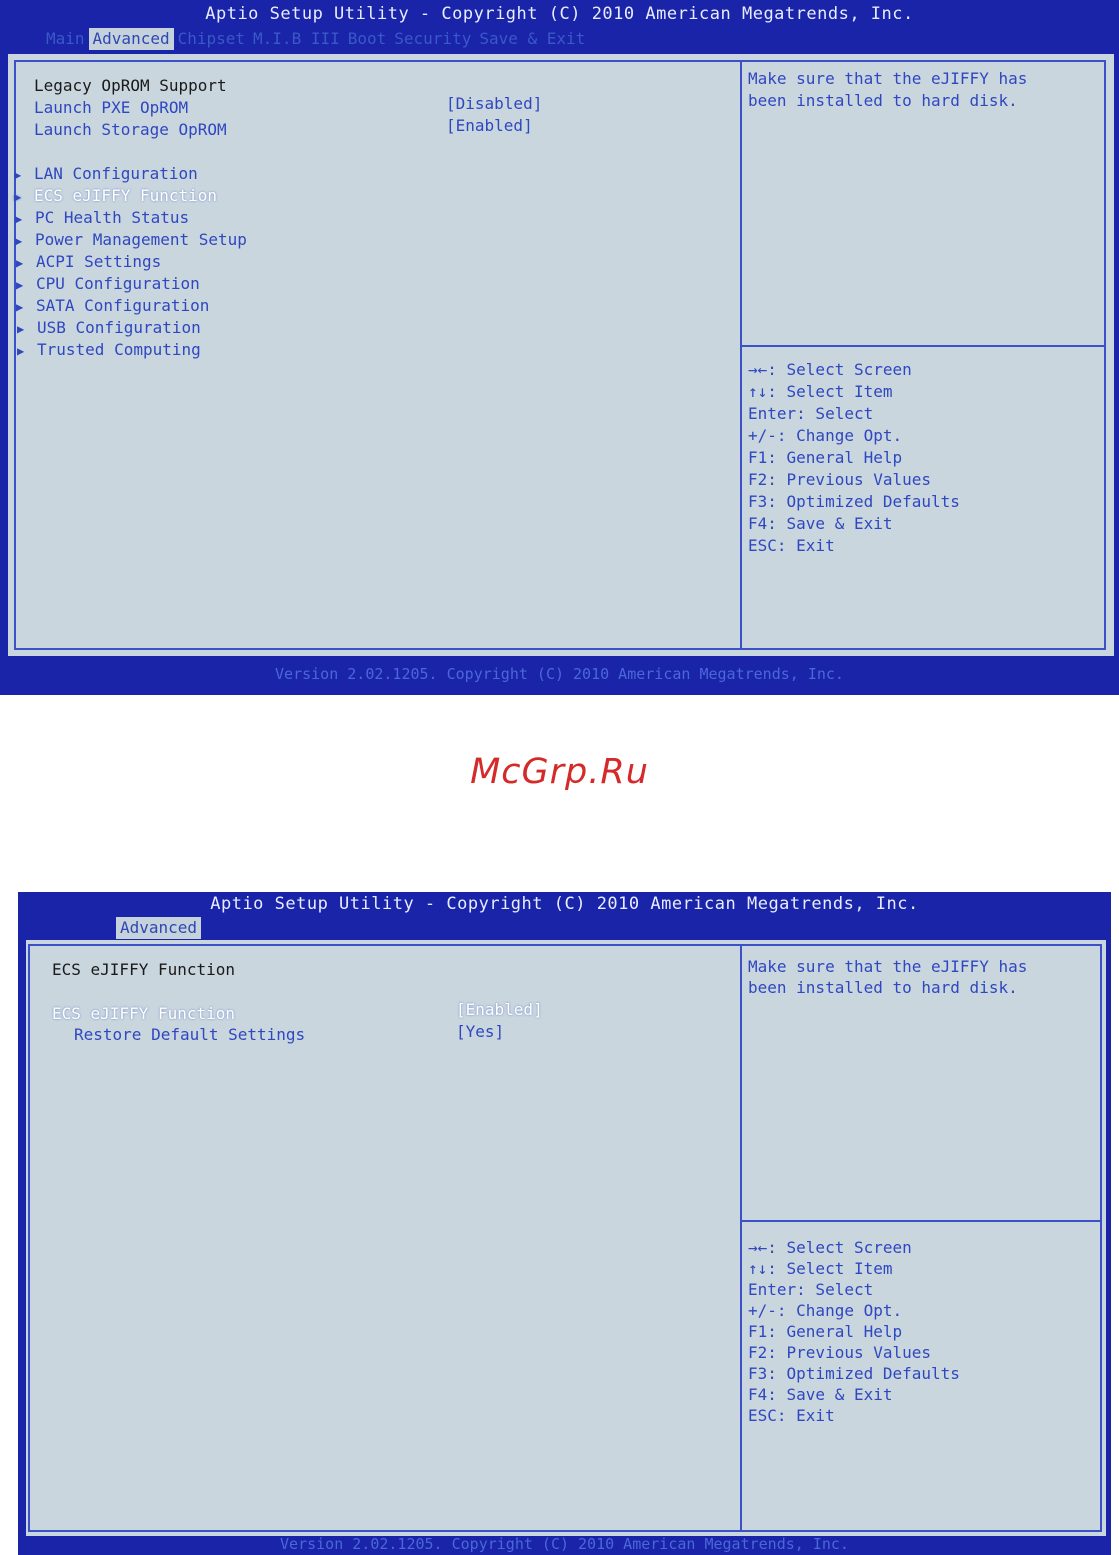 This screenshot has height=1555, width=1119. Describe the element at coordinates (499, 1010) in the screenshot. I see `value-ecs-ejiffy-function: [Enabled]` at that location.